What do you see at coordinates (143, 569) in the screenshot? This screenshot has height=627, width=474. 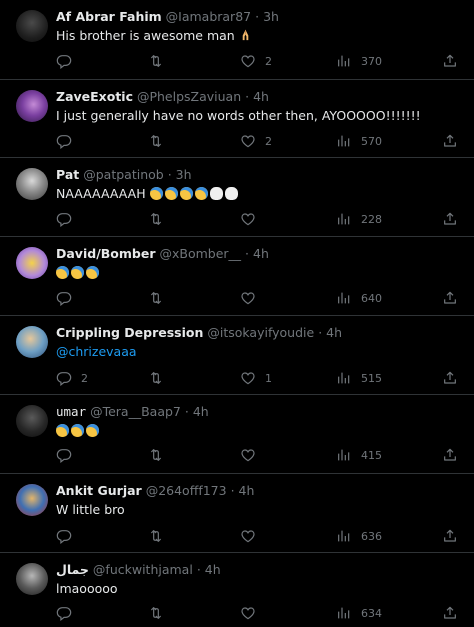 I see `author-handle: @fuckwithjamal` at bounding box center [143, 569].